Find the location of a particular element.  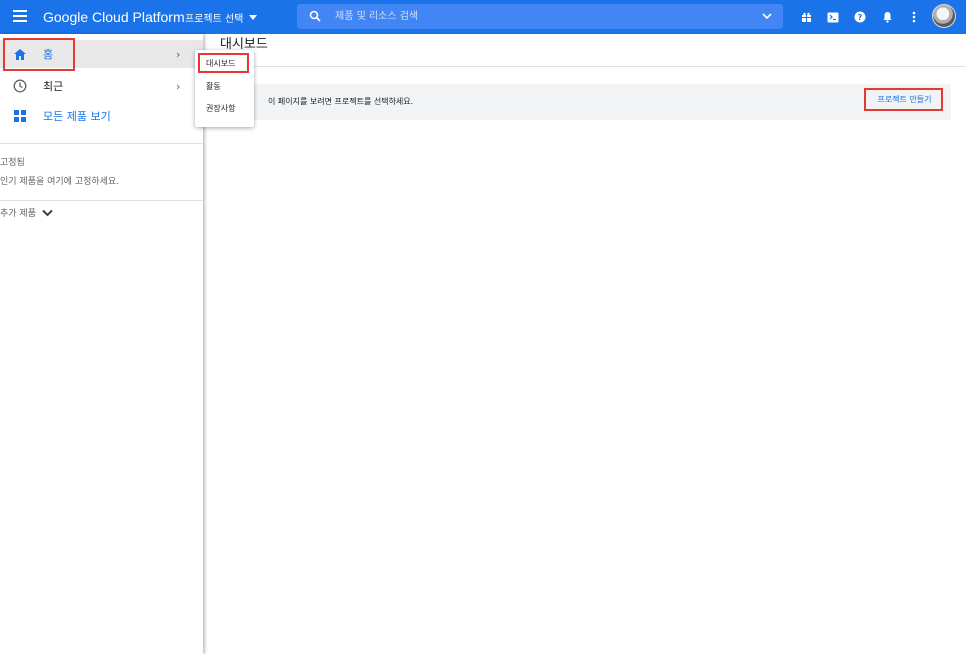

flyout-item-dashboard: 대시보드 is located at coordinates (224, 63).